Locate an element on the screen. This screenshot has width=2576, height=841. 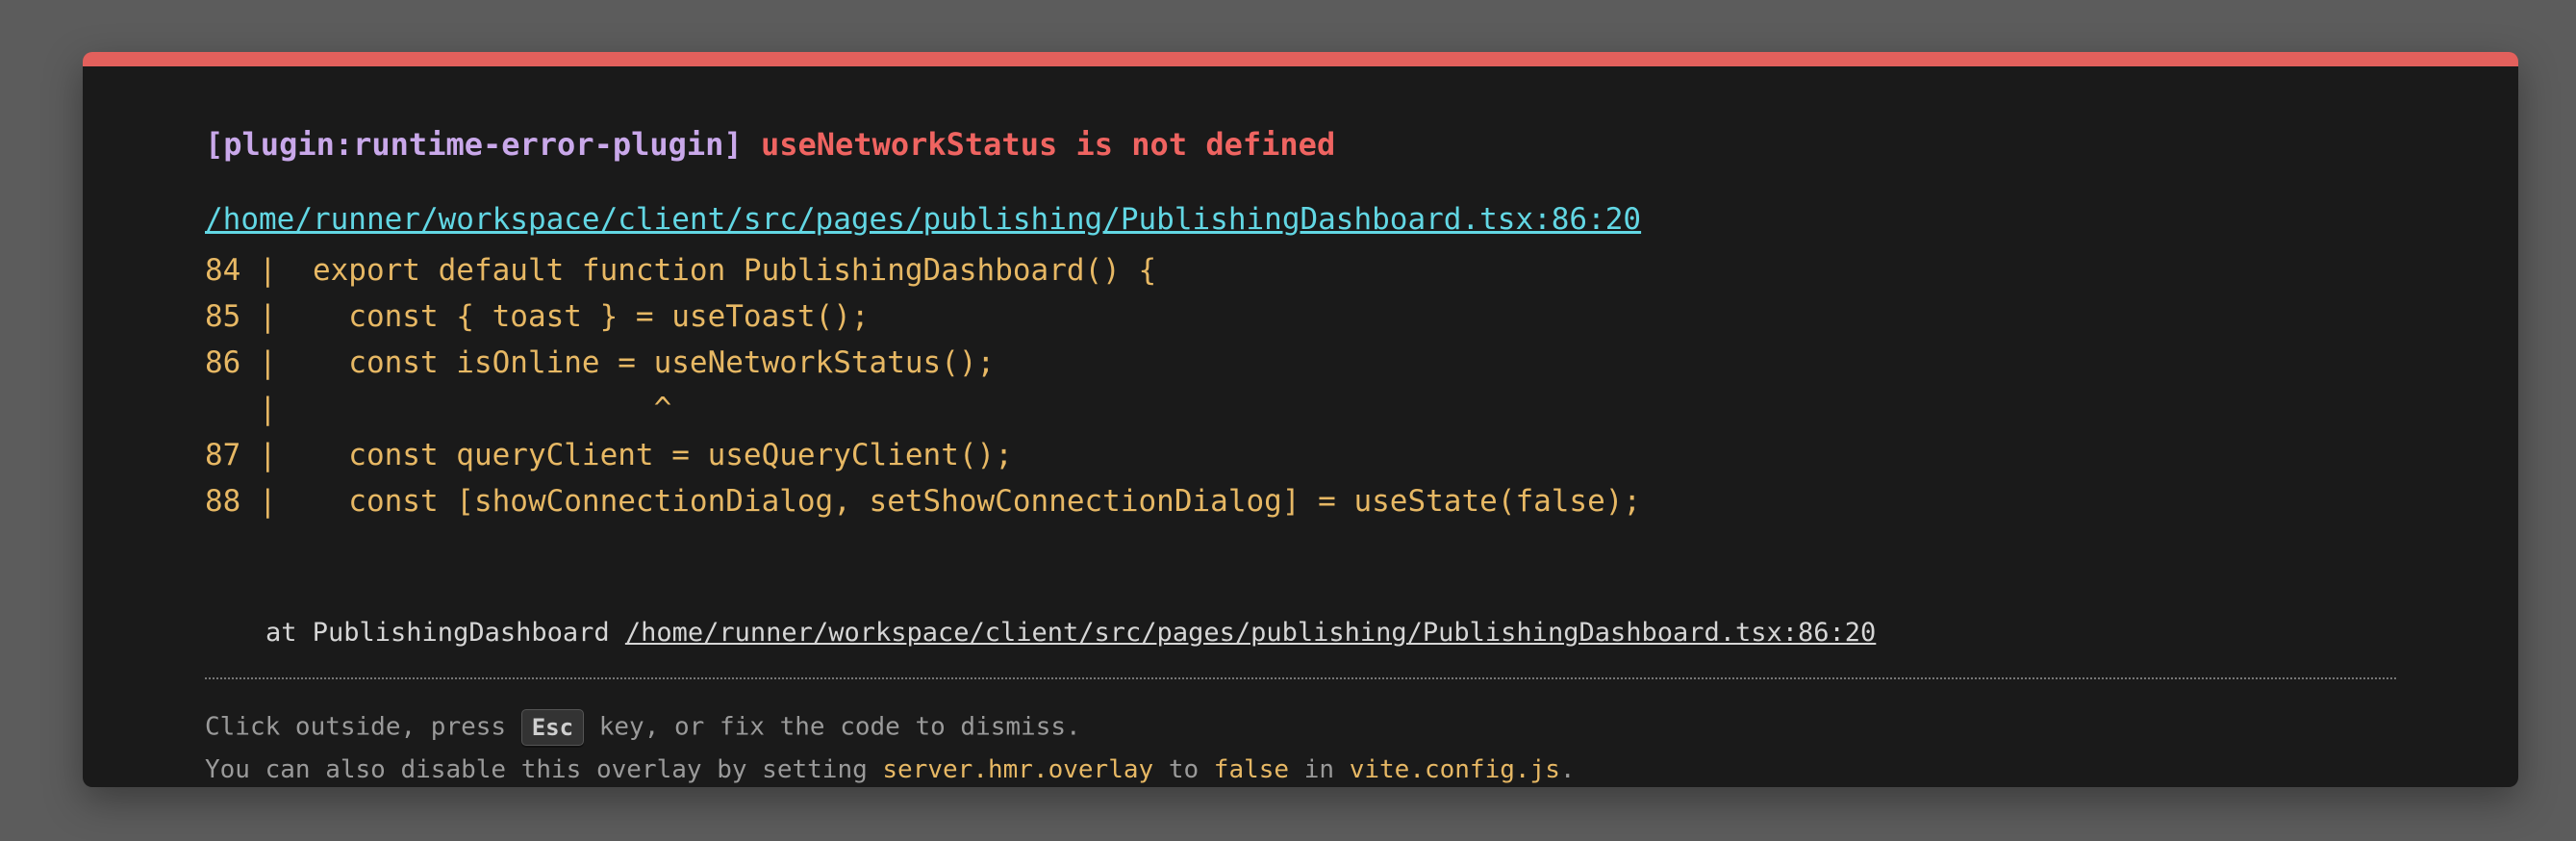
config-file: vite.config.js is located at coordinates (1455, 769).